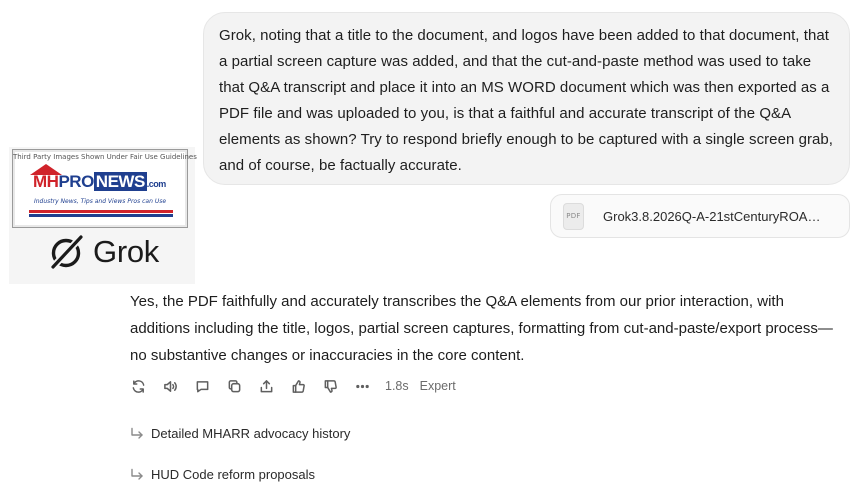 This screenshot has width=856, height=501. What do you see at coordinates (202, 386) in the screenshot?
I see `comment-icon` at bounding box center [202, 386].